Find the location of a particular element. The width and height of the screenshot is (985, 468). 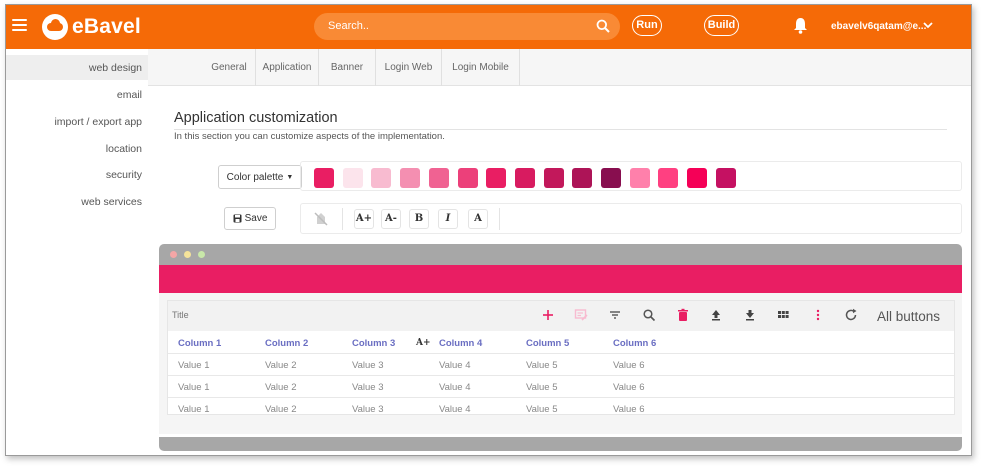

tab-application: Application is located at coordinates (287, 67).